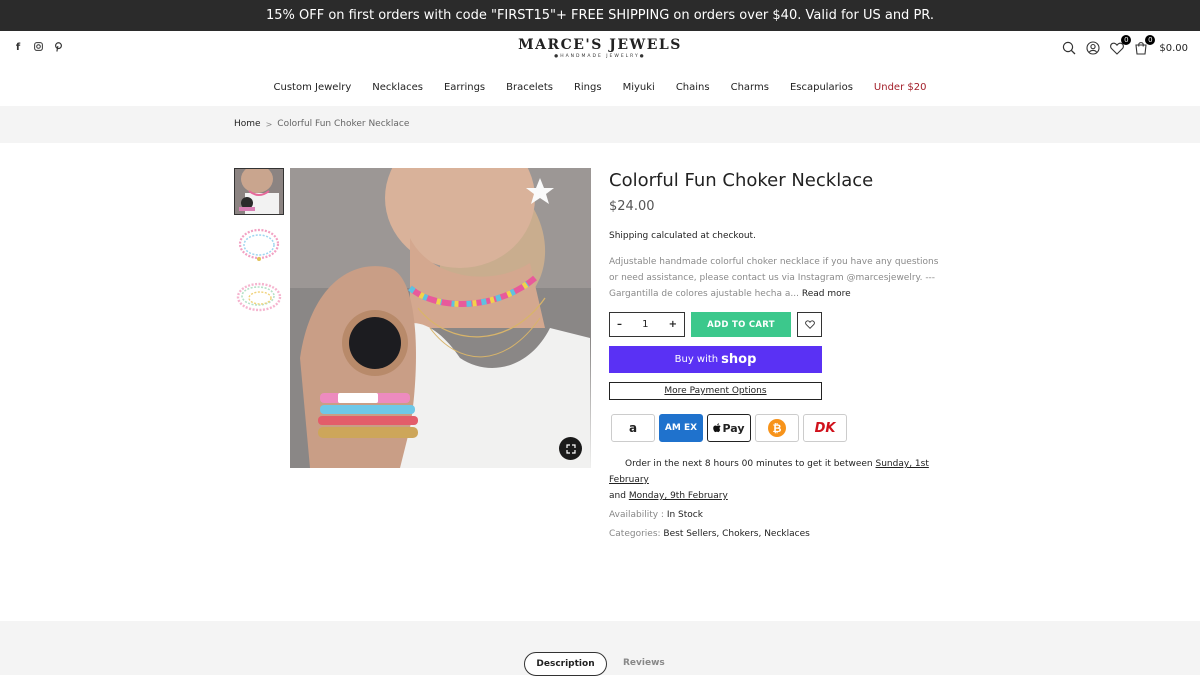 This screenshot has width=1200, height=676. Describe the element at coordinates (696, 359) in the screenshot. I see `buy-with-label: Buy with` at that location.